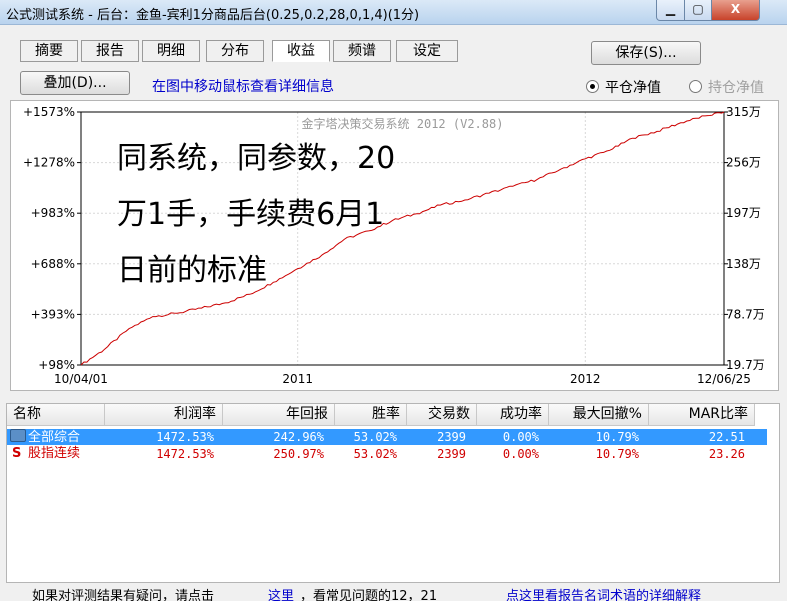 Image resolution: width=787 pixels, height=601 pixels. Describe the element at coordinates (702, 415) in the screenshot. I see `column-header-mar-ratio: MAR比率` at that location.